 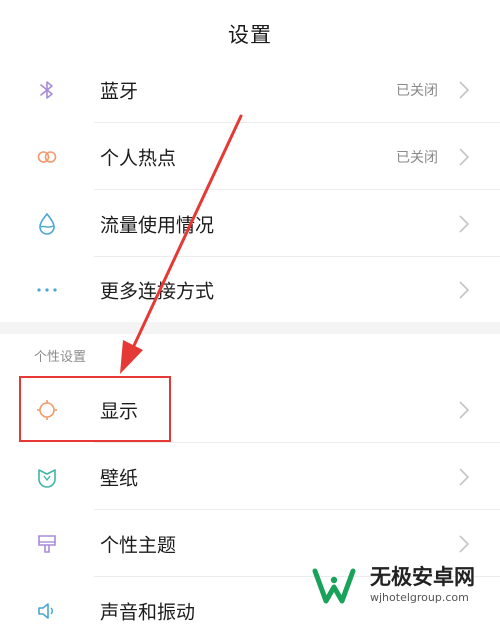 I want to click on section-separator, so click(x=250, y=328).